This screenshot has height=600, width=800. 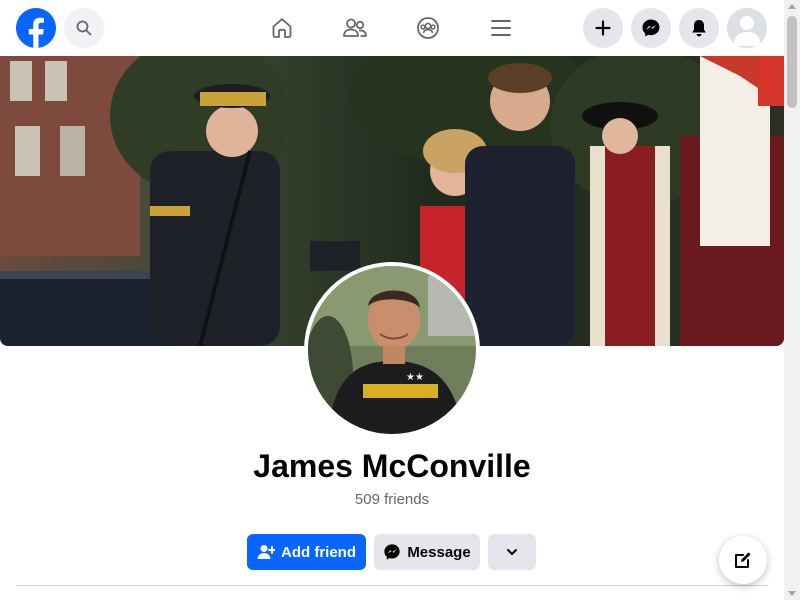 I want to click on profile-name: James McConville, so click(x=392, y=466).